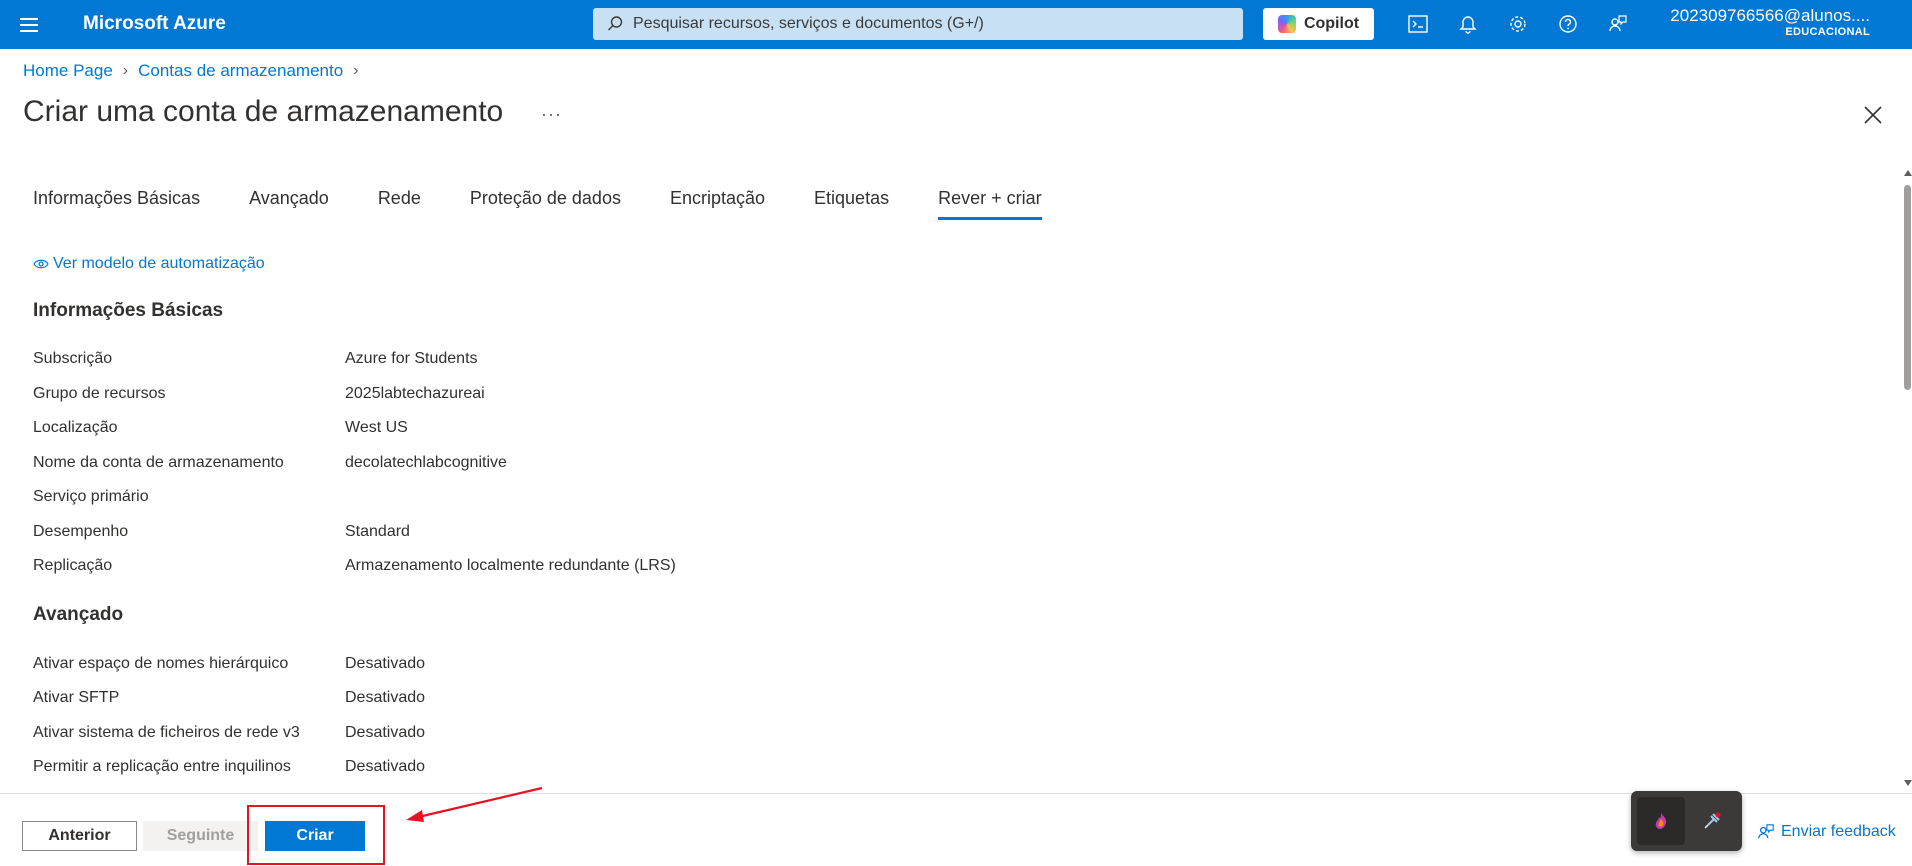 This screenshot has width=1912, height=866. I want to click on brand-title: Microsoft Azure, so click(154, 24).